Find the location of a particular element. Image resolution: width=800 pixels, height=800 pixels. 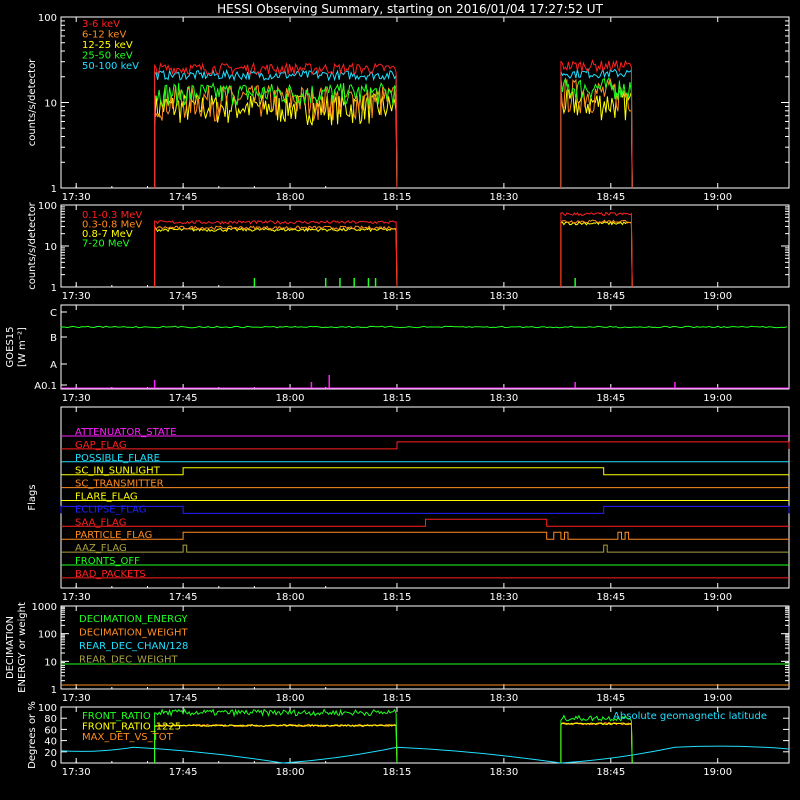

y-tick-label: 80 is located at coordinates (50, 719).